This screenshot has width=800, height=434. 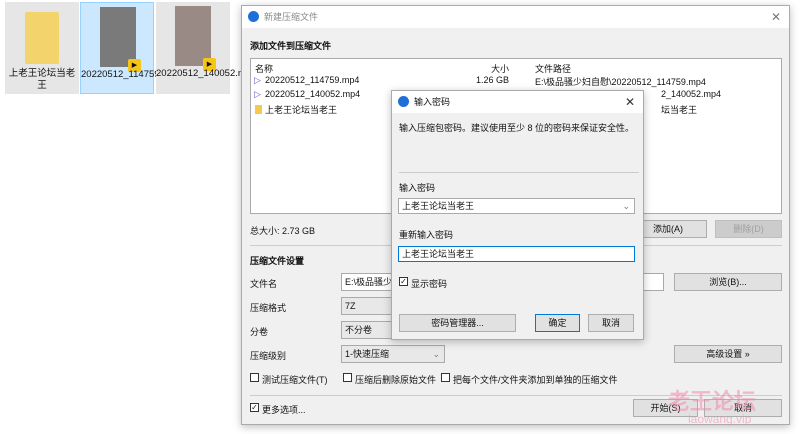 I want to click on level-select: 1-快速压缩 ⌄, so click(x=393, y=354).